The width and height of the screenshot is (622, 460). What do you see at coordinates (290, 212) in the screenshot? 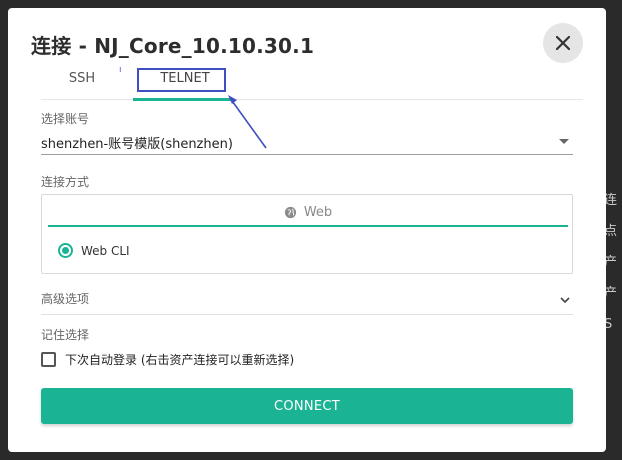
I see `globe-icon` at bounding box center [290, 212].